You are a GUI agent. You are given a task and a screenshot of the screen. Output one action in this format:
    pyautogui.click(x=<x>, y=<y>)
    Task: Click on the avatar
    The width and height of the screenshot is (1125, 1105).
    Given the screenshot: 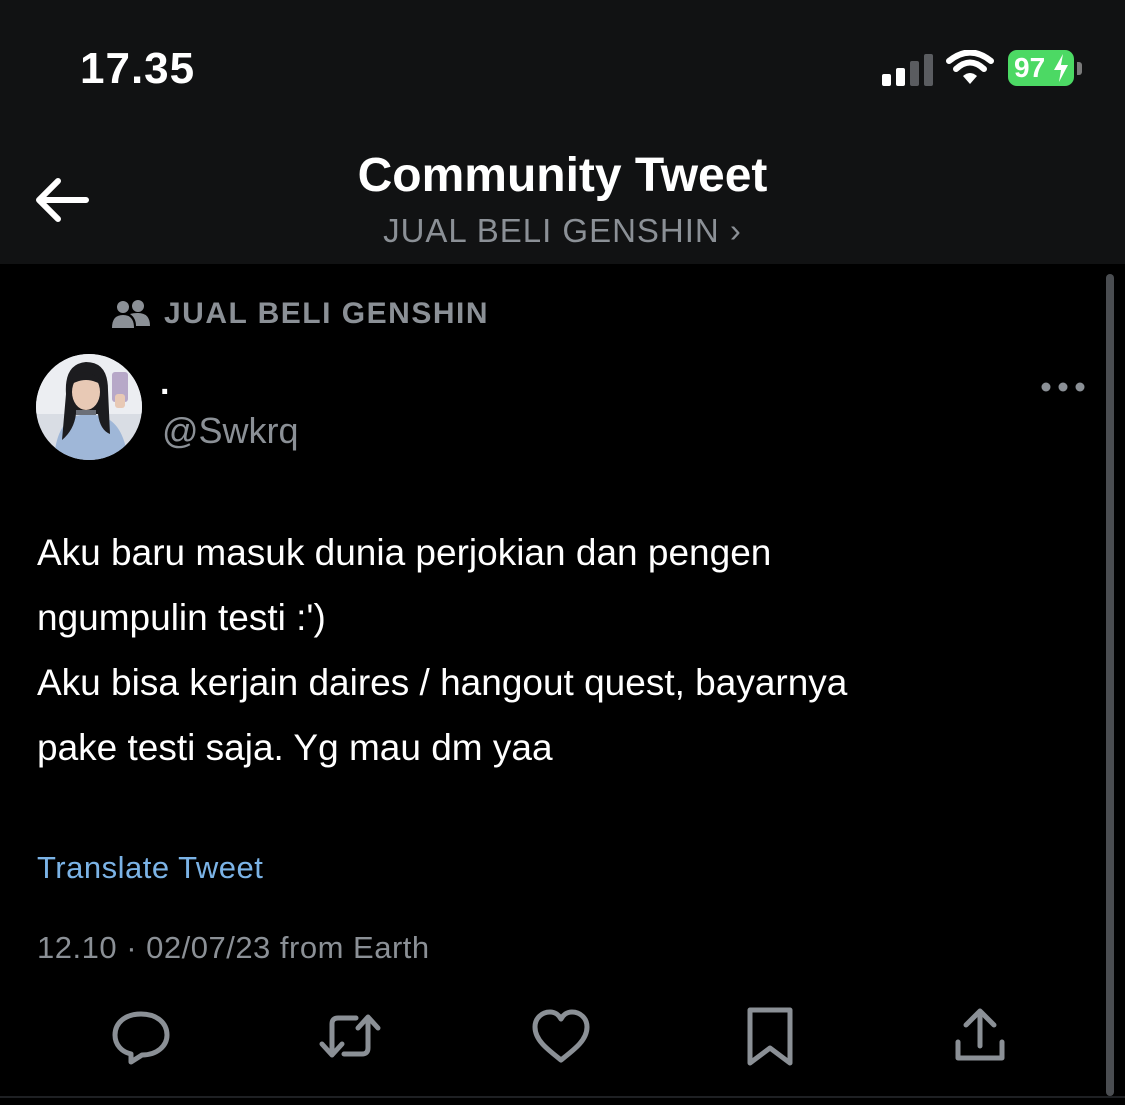 What is the action you would take?
    pyautogui.click(x=89, y=407)
    